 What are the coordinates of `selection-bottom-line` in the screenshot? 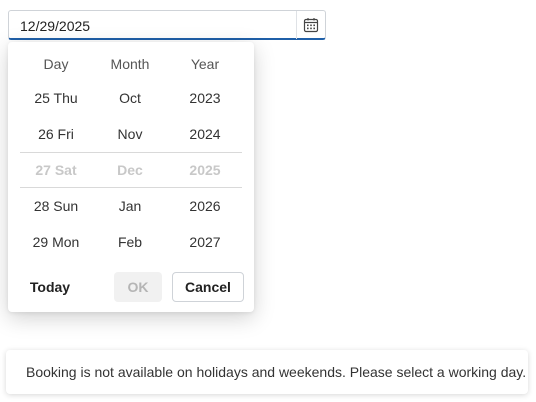 It's located at (131, 187).